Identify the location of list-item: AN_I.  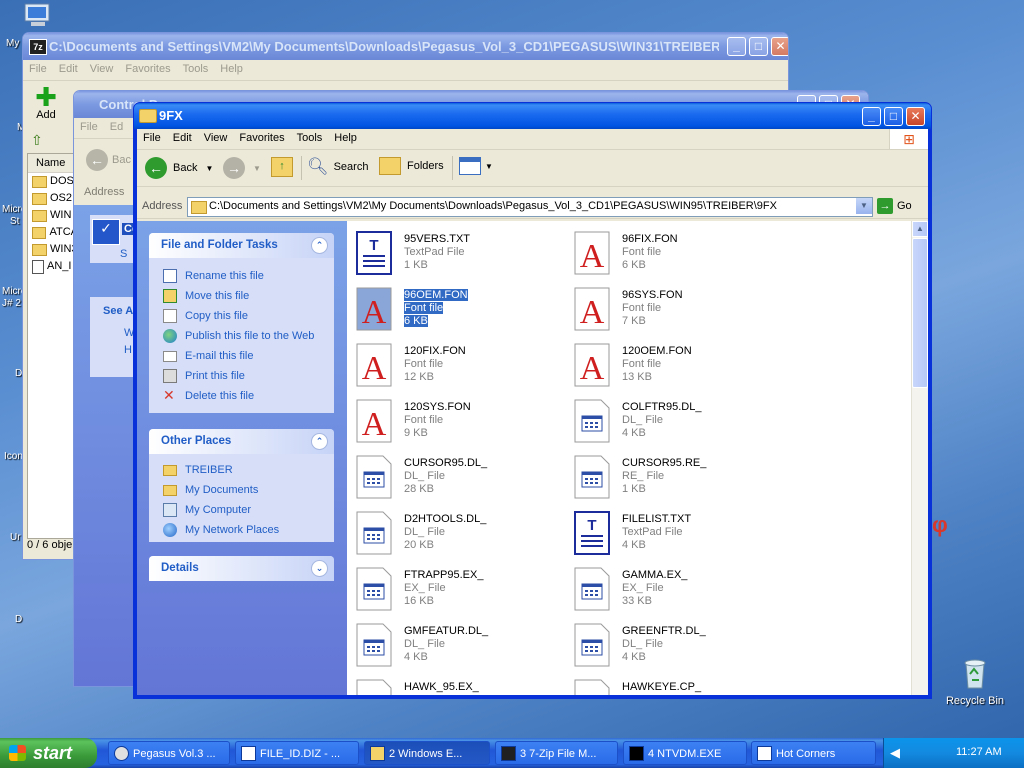
(53, 266).